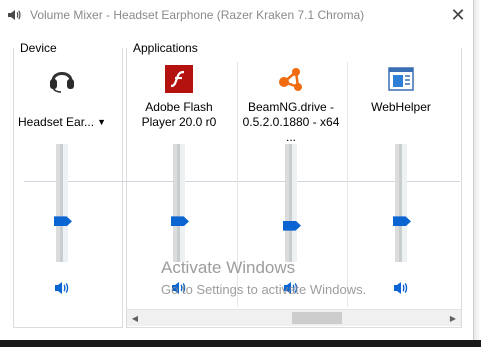 This screenshot has height=347, width=481. What do you see at coordinates (453, 318) in the screenshot?
I see `scroll-right-arrow-icon: ▶` at bounding box center [453, 318].